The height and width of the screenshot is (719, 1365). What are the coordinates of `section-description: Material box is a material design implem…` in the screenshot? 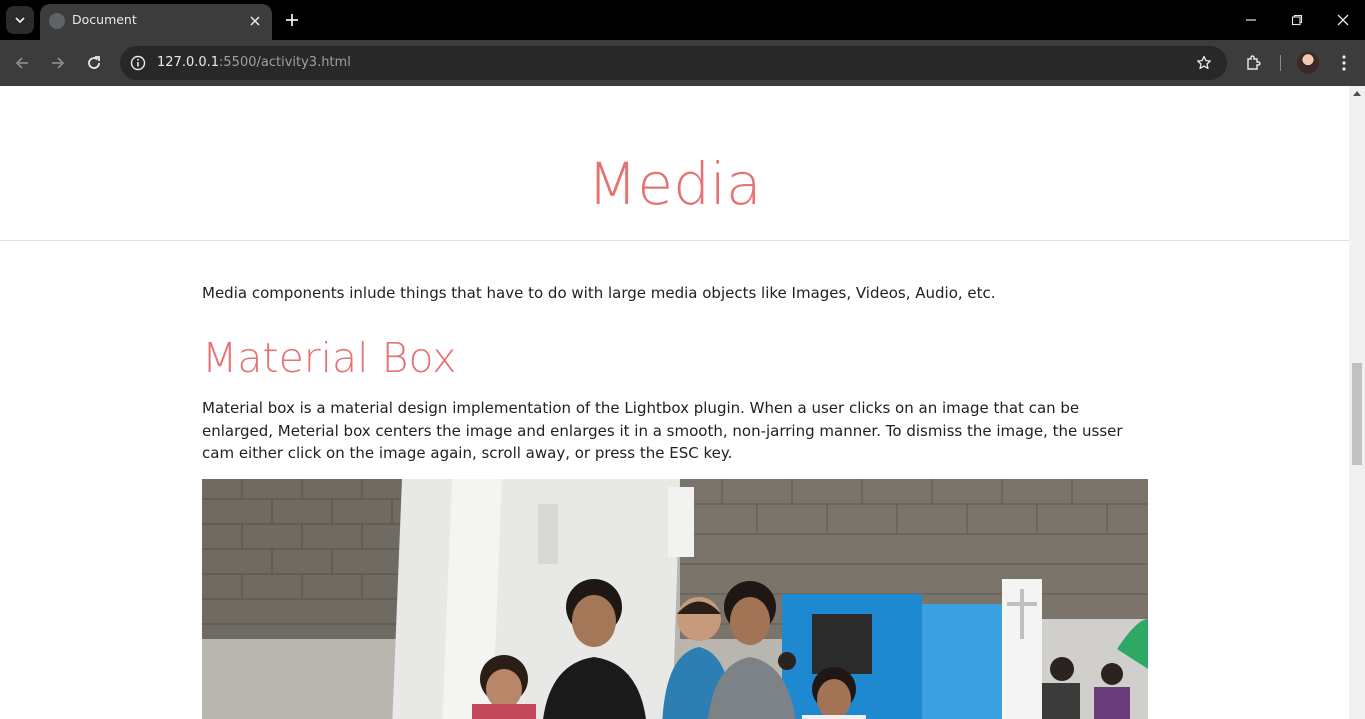 It's located at (662, 430).